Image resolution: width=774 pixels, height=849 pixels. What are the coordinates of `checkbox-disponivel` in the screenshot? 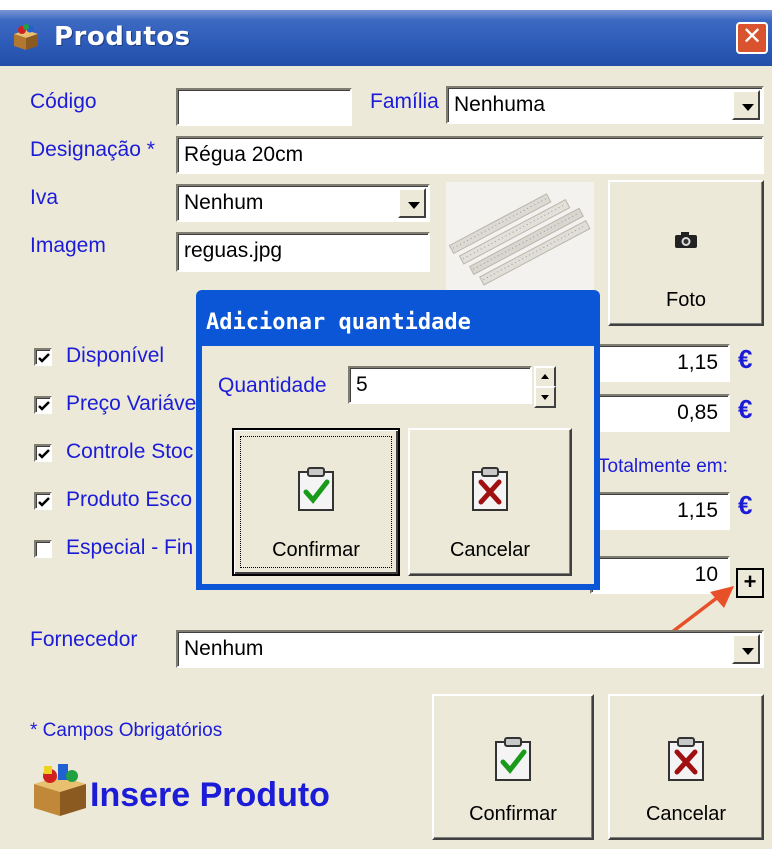 It's located at (43, 357).